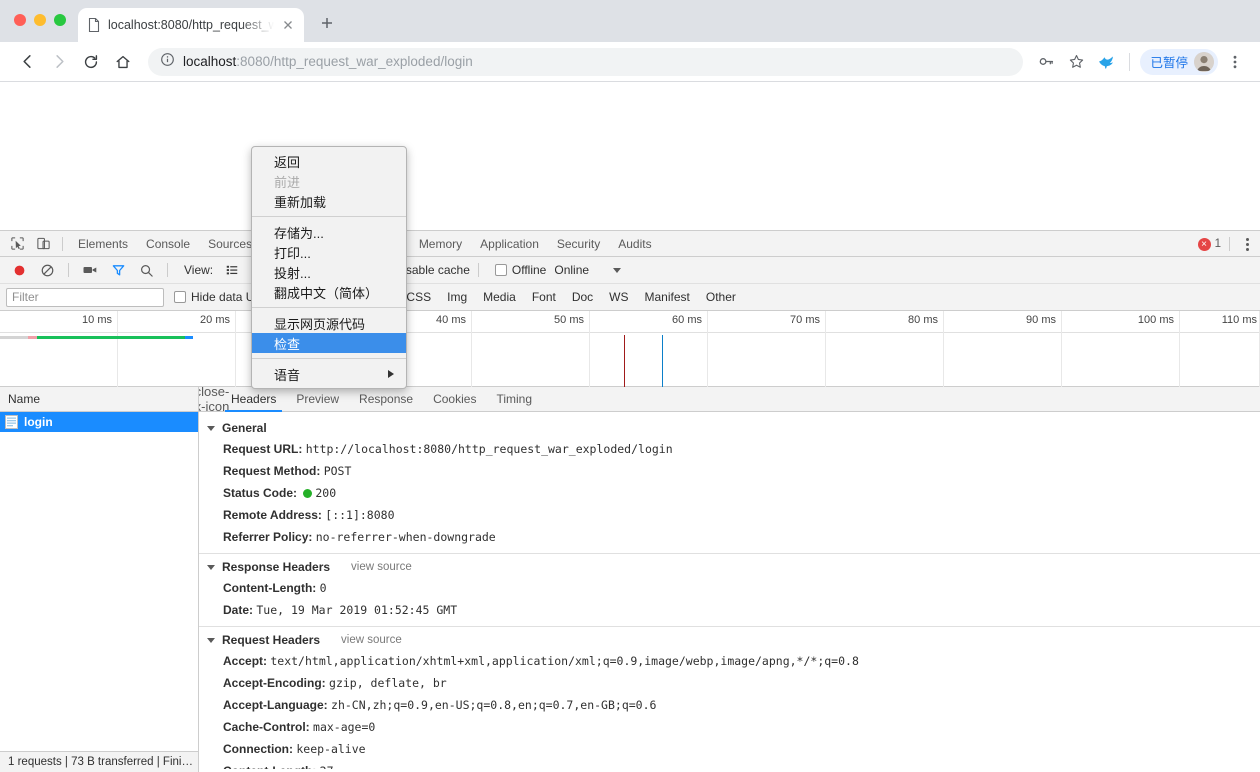 This screenshot has width=1260, height=772. Describe the element at coordinates (167, 62) in the screenshot. I see `info-circle-icon` at that location.